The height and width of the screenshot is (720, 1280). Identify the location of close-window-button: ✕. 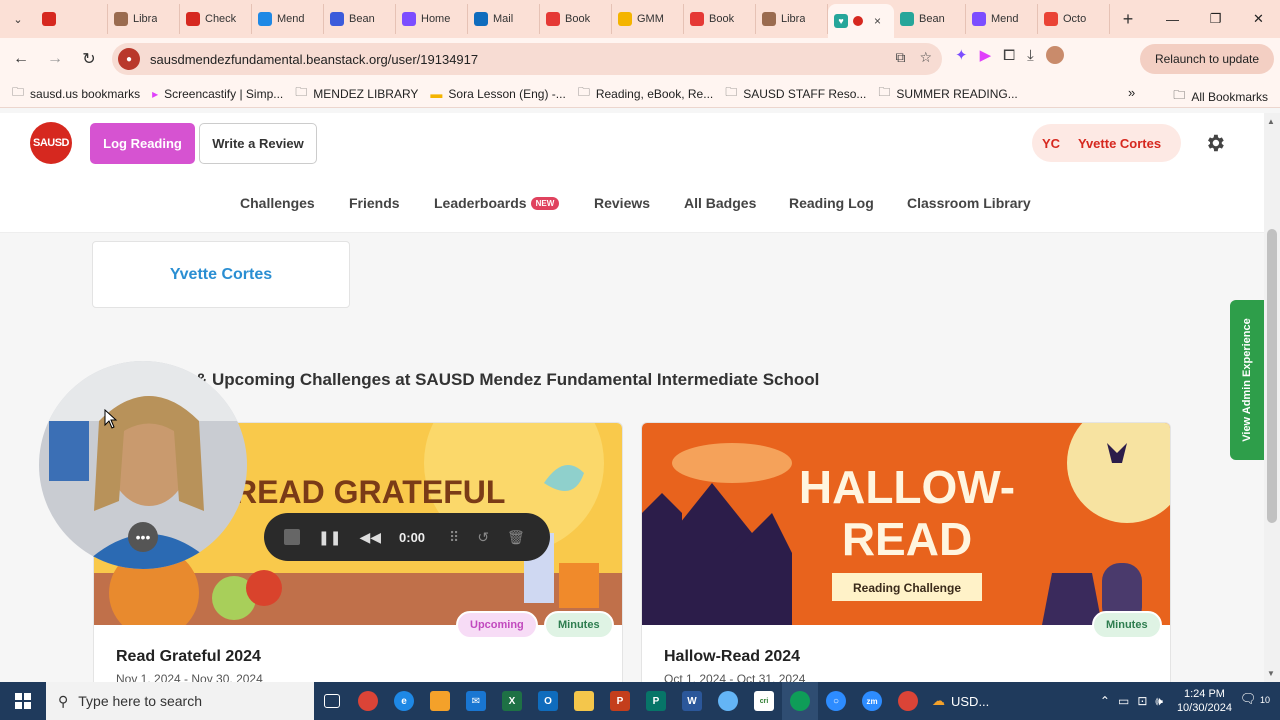
(1258, 19).